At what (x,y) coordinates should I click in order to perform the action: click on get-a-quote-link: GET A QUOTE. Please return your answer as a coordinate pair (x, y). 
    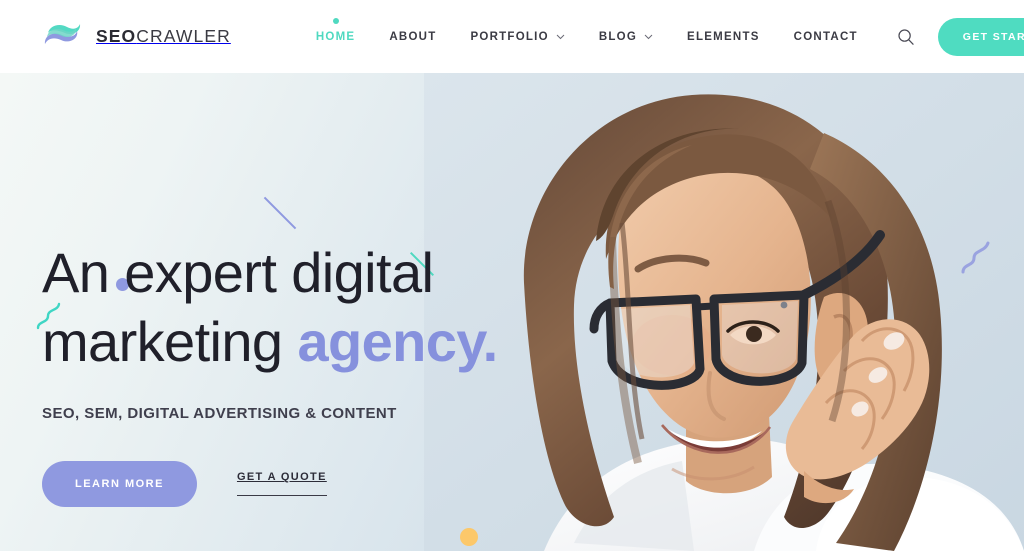
    Looking at the image, I should click on (281, 484).